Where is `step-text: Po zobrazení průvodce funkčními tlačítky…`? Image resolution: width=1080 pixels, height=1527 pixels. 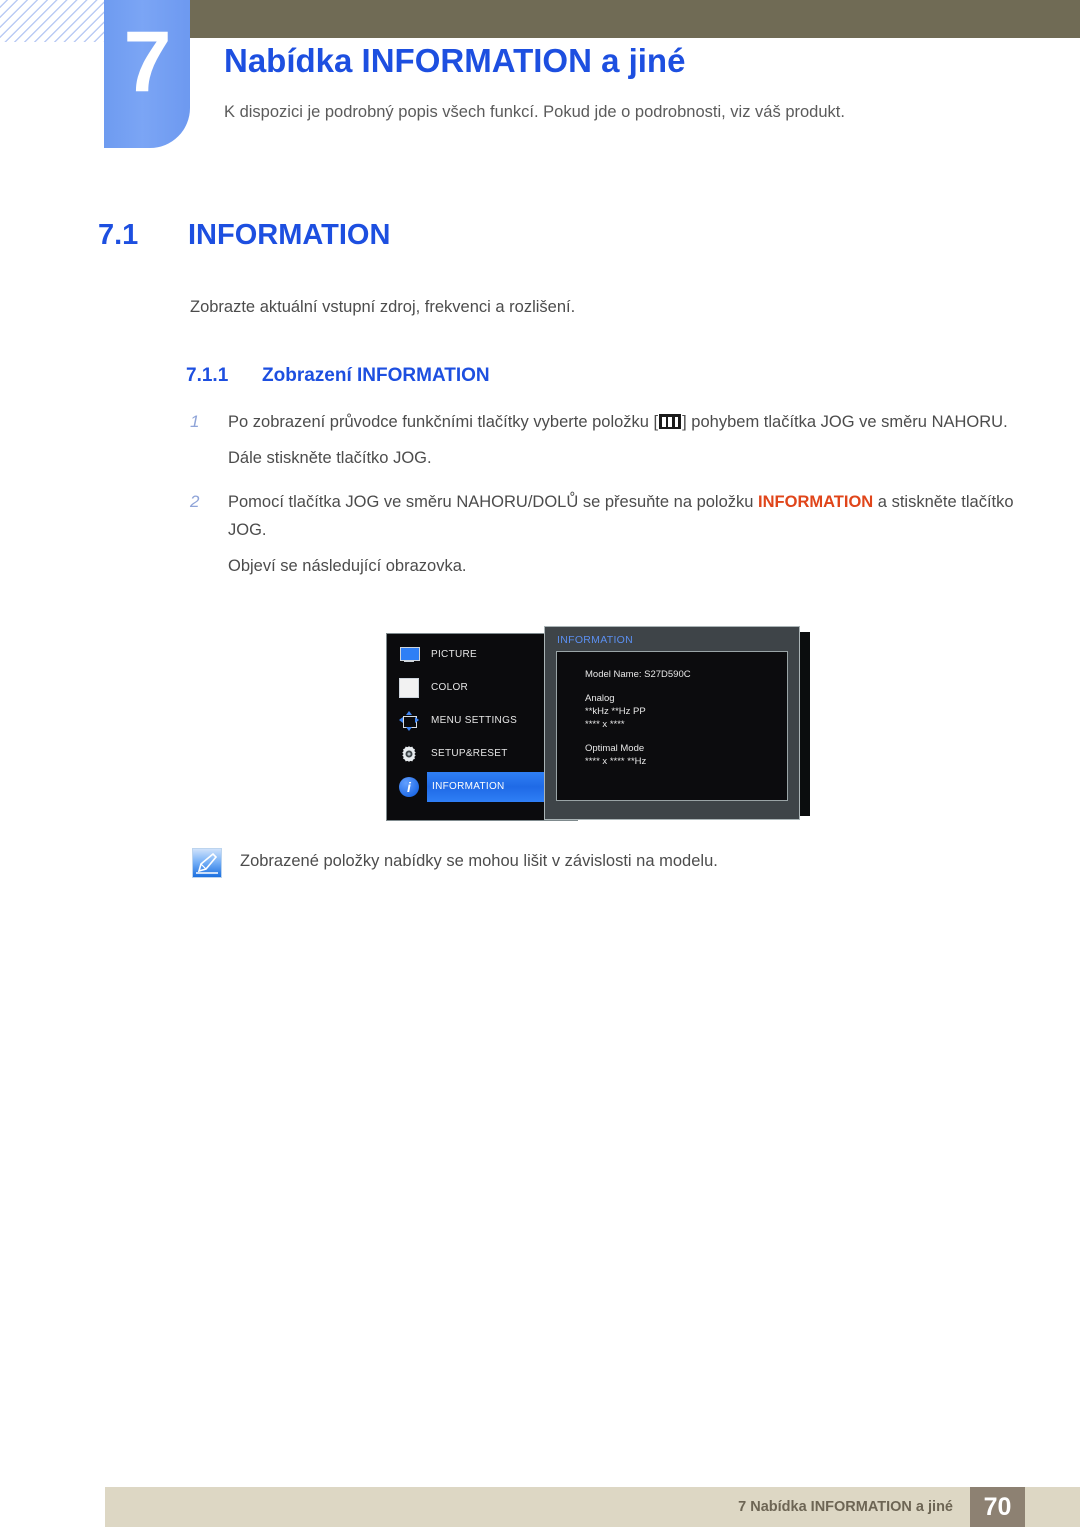 step-text: Po zobrazení průvodce funkčními tlačítky… is located at coordinates (624, 422).